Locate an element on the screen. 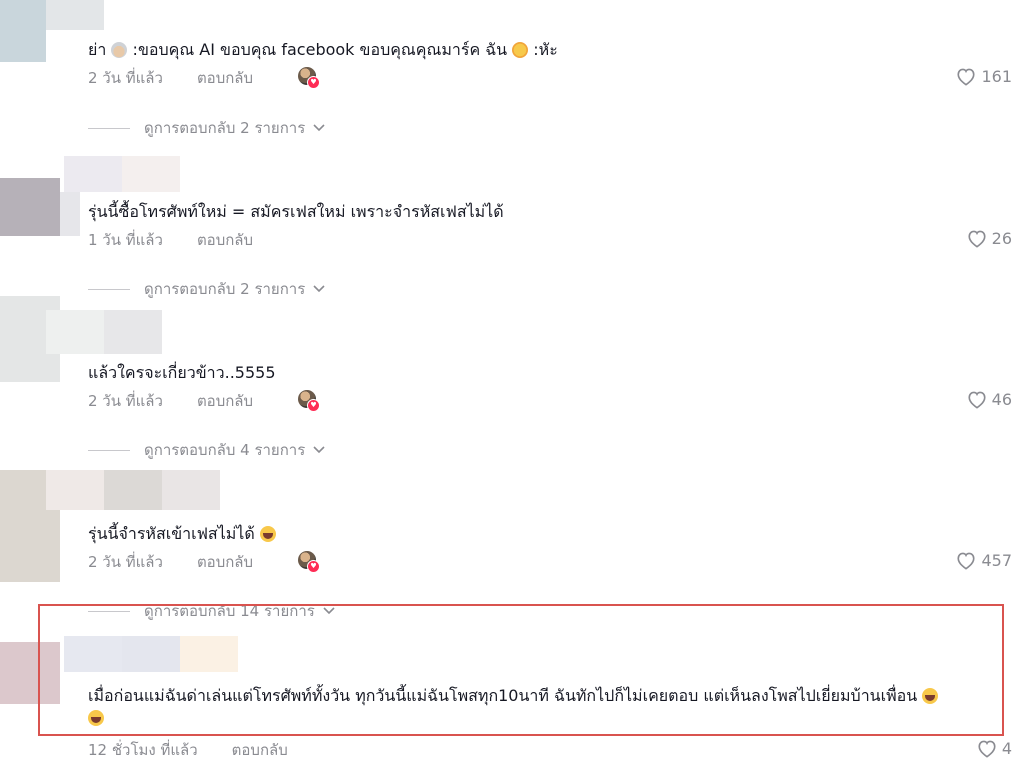 The width and height of the screenshot is (1024, 762). view-replies-label: ดูการตอบกลับ 4 รายการ is located at coordinates (225, 450).